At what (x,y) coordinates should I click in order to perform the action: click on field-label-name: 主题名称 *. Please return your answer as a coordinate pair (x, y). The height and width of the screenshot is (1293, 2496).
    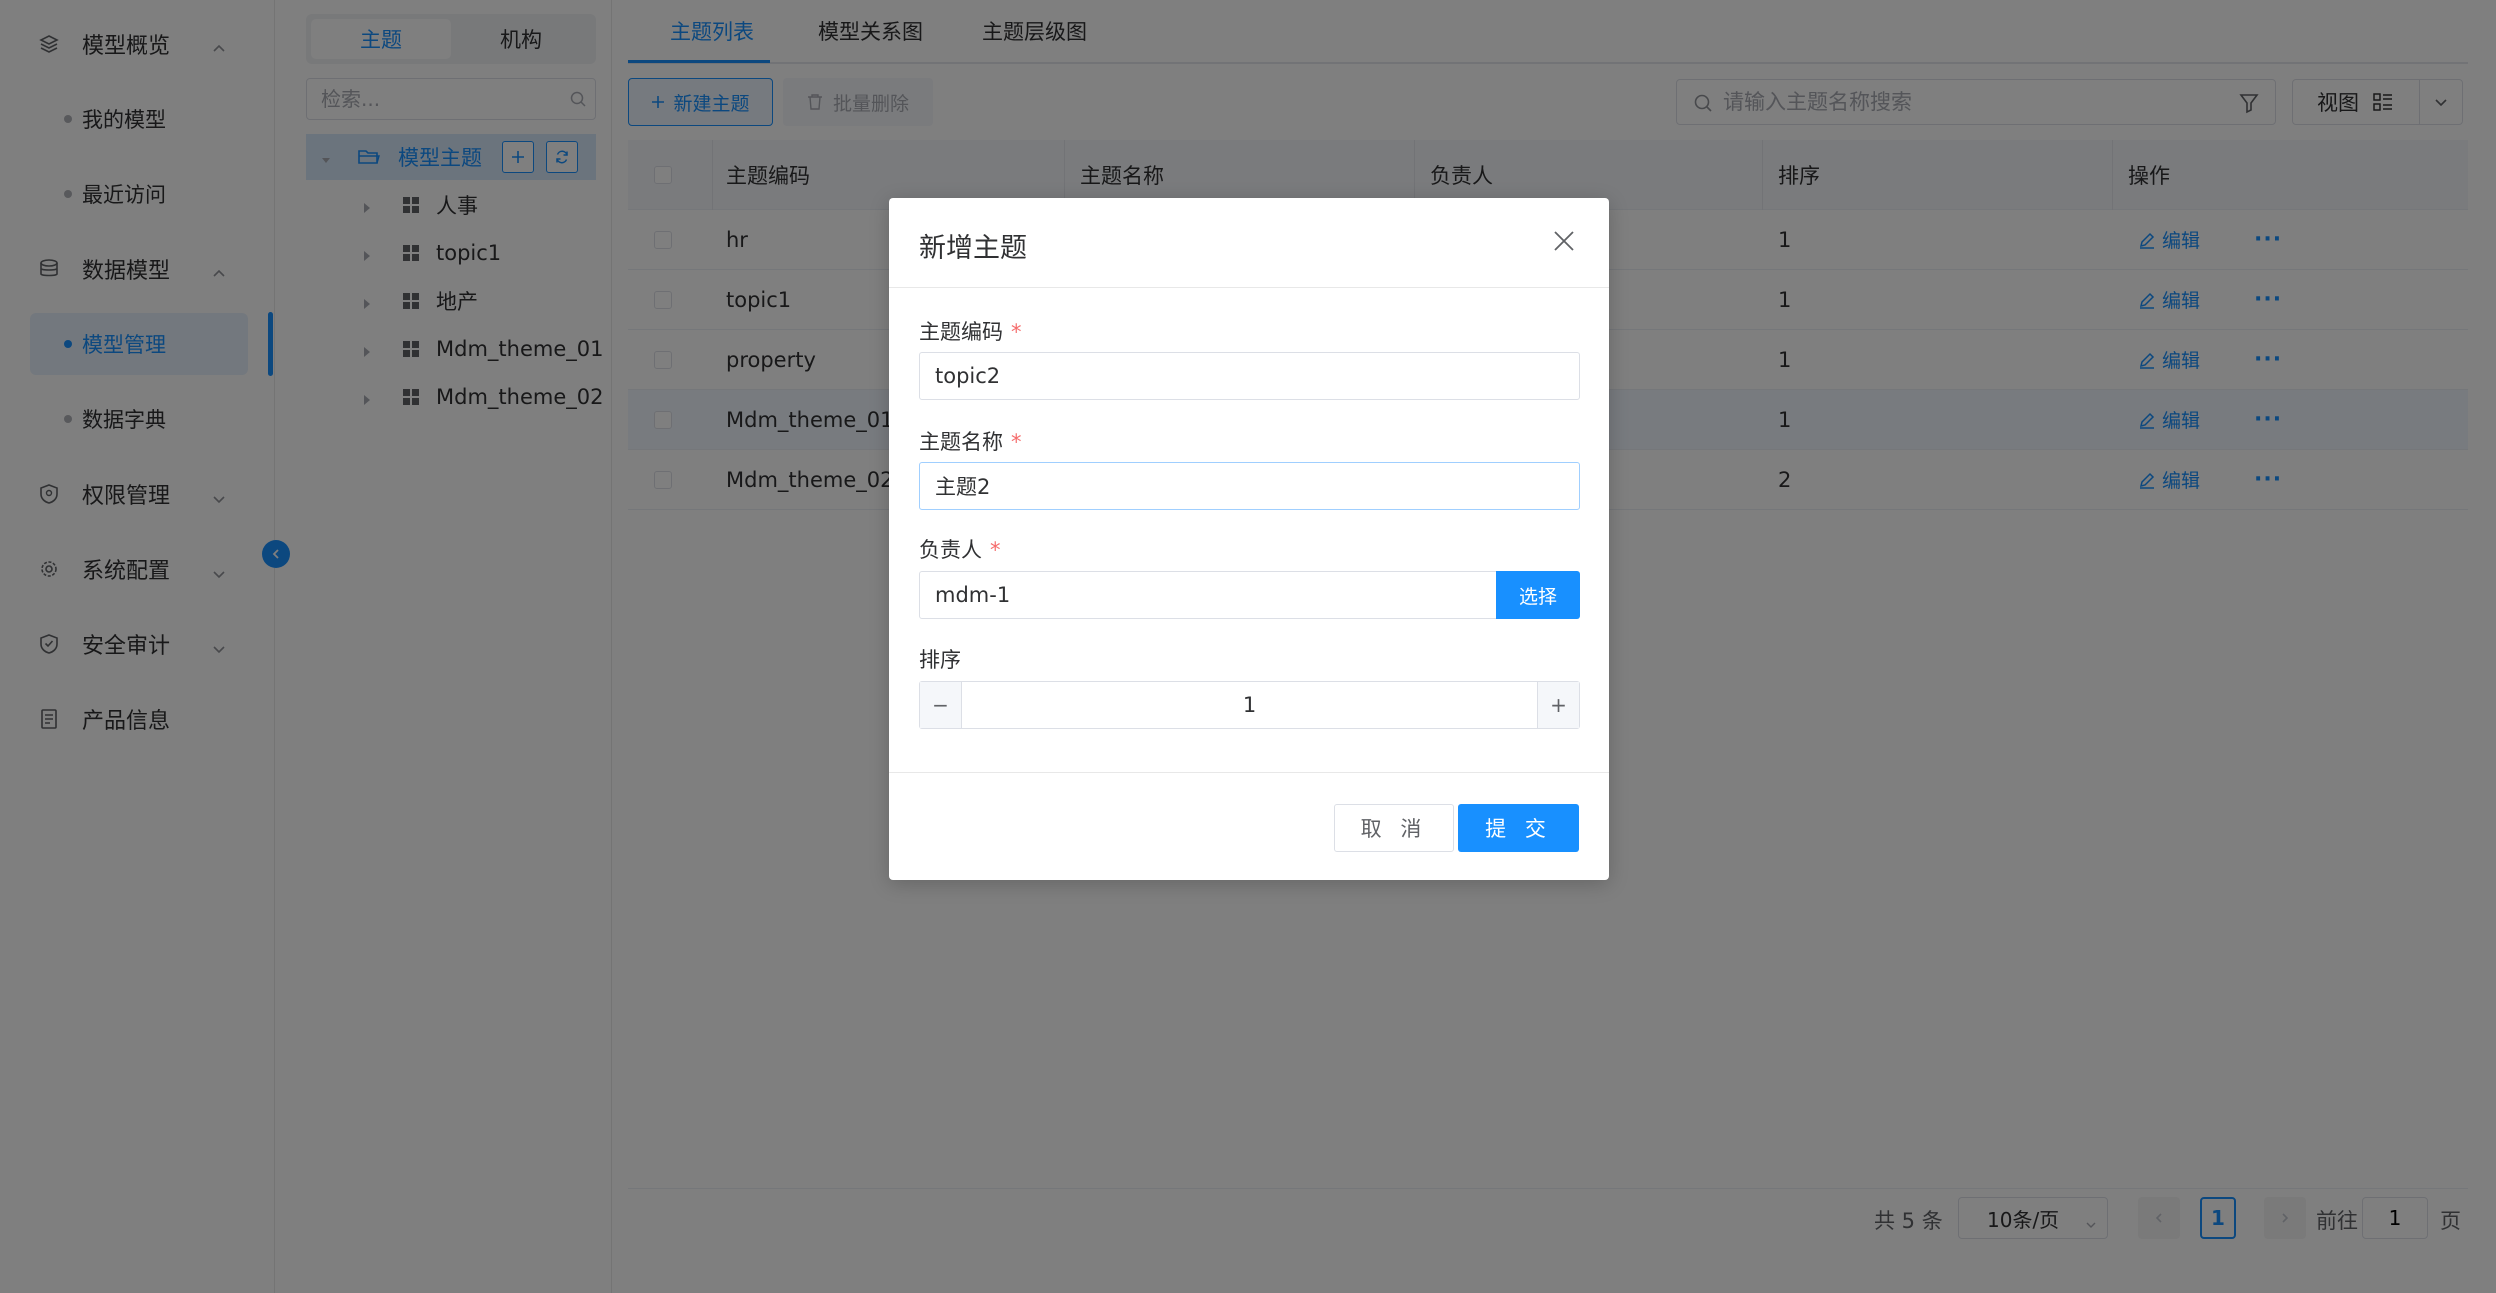
    Looking at the image, I should click on (970, 441).